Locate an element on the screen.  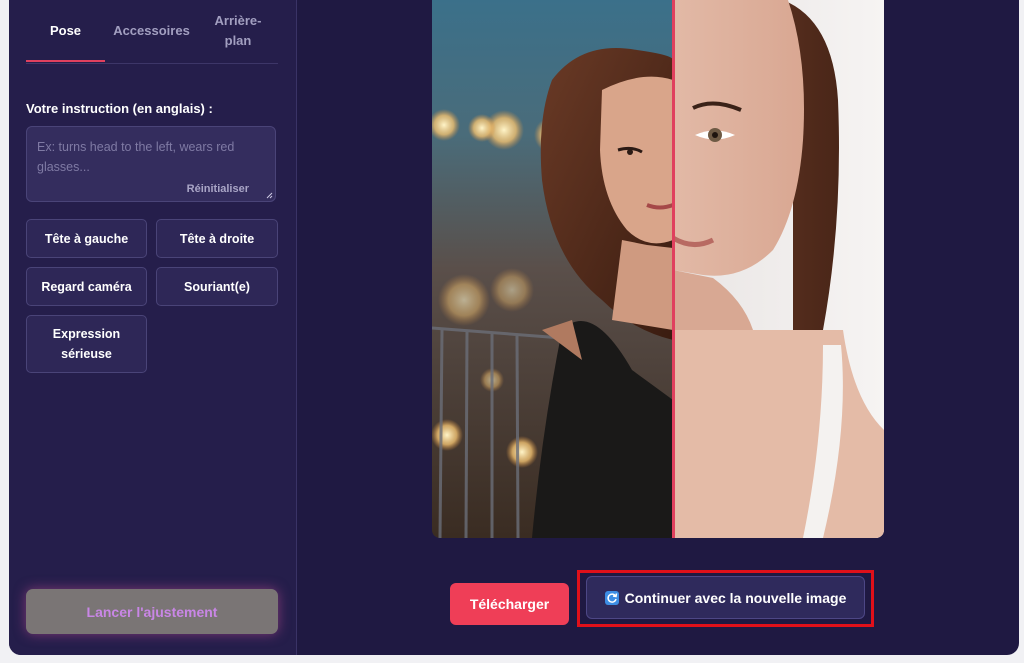
tab-bar: Pose Accessoires Arrière-plan is located at coordinates (152, 32).